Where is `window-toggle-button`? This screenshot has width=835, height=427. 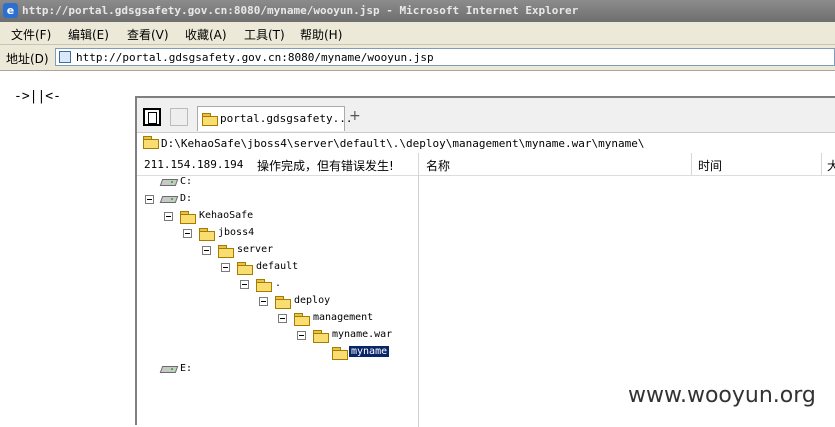
window-toggle-button is located at coordinates (152, 117).